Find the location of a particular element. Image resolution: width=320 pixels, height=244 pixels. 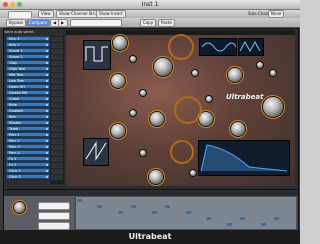

voice-mixer-cell is located at coordinates (57, 177).